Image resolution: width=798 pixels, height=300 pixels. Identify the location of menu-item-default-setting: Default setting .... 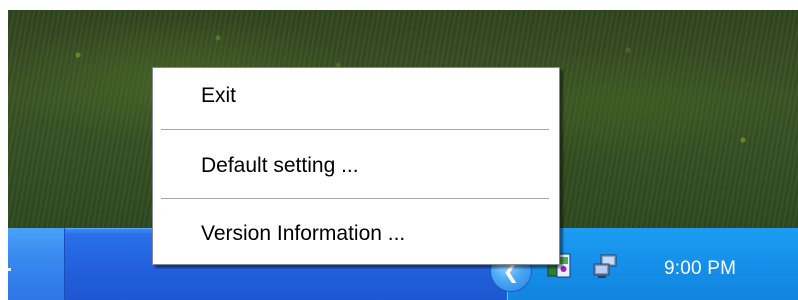
(356, 168).